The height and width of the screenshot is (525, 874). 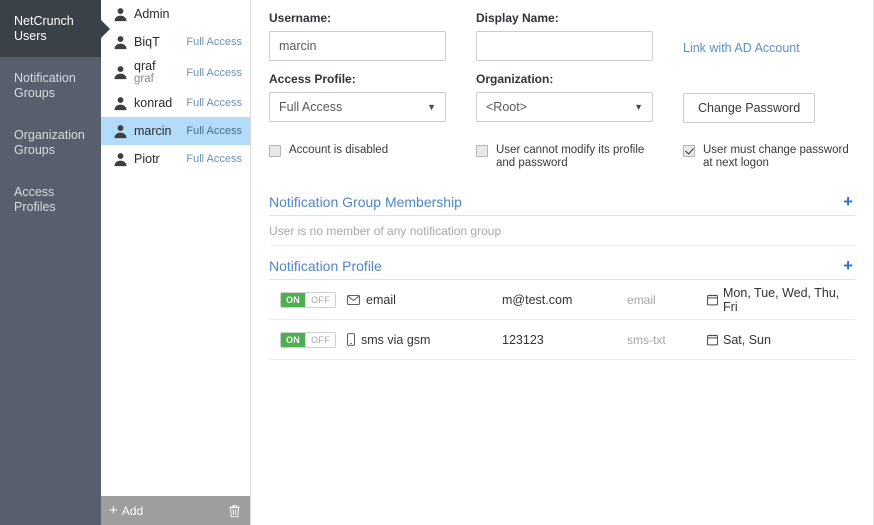 What do you see at coordinates (175, 14) in the screenshot?
I see `list-item: Admin` at bounding box center [175, 14].